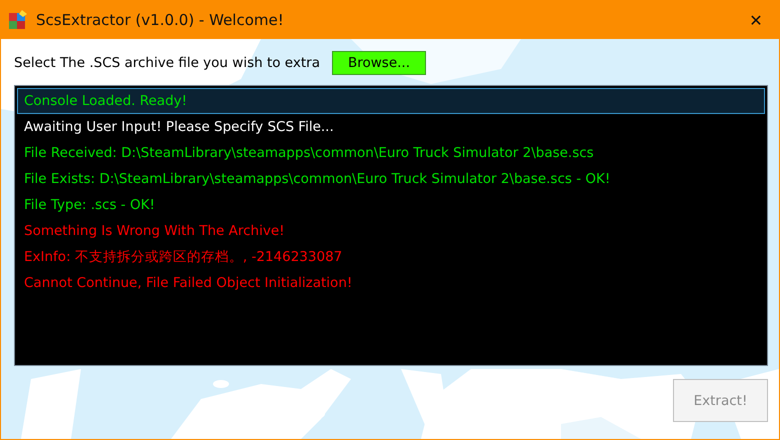  What do you see at coordinates (309, 153) in the screenshot?
I see `console-text: File Received: D:\SteamLibrary\steamapps\common\Euro Truck Simulator 2\base.scs` at bounding box center [309, 153].